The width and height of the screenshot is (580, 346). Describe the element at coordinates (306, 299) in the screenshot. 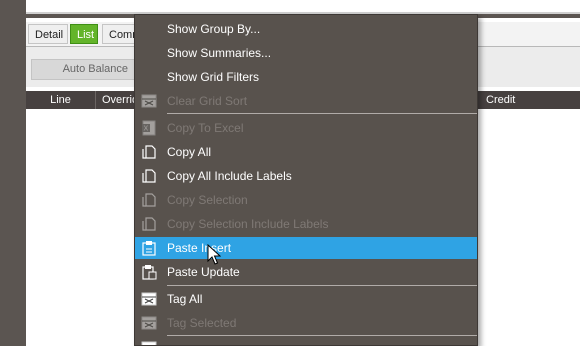

I see `menu-item-tag-all: Tag All` at that location.